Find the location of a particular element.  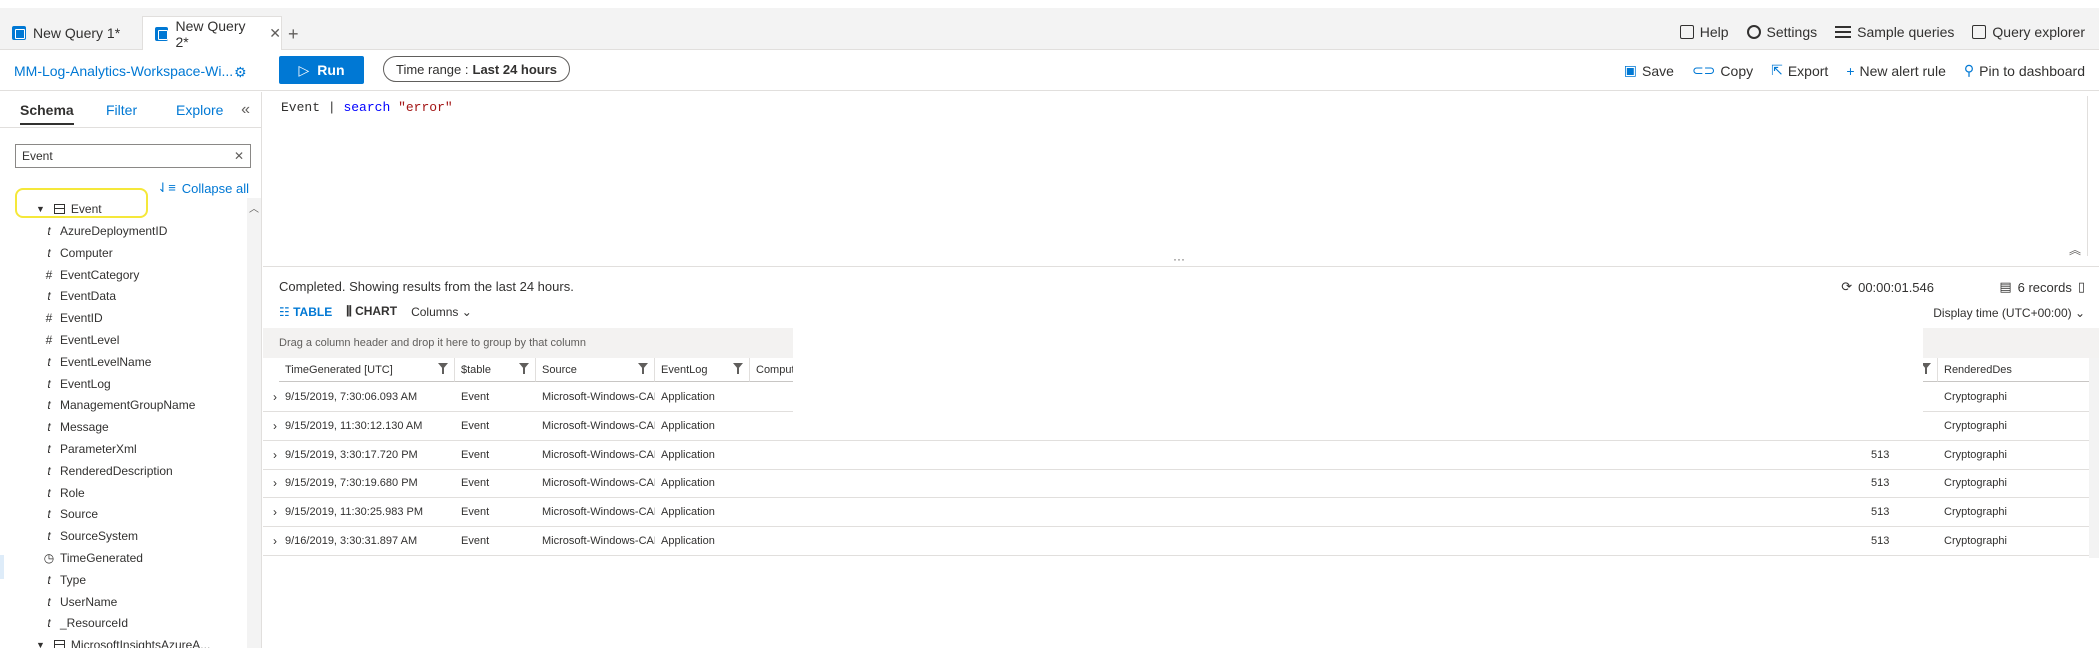

column-header: $table is located at coordinates (495, 370).